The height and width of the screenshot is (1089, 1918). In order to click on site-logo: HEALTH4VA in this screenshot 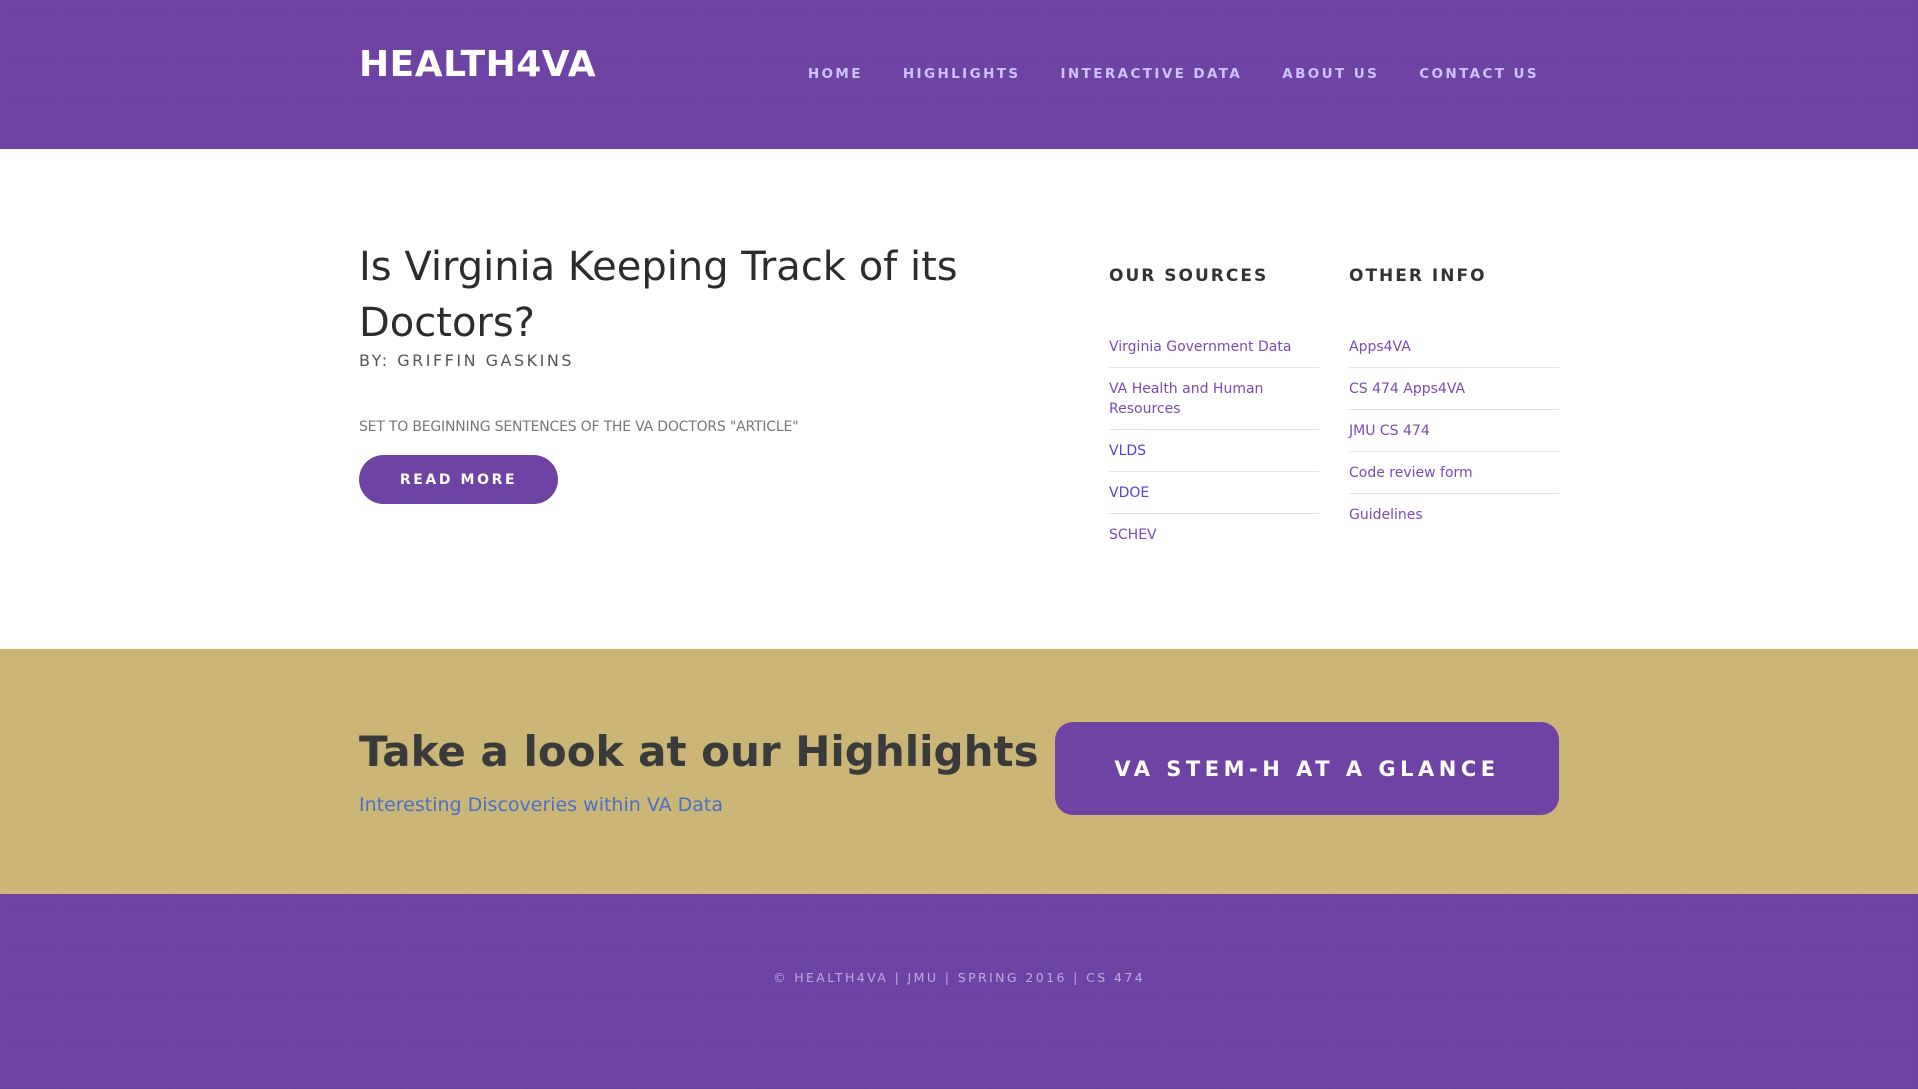, I will do `click(477, 64)`.